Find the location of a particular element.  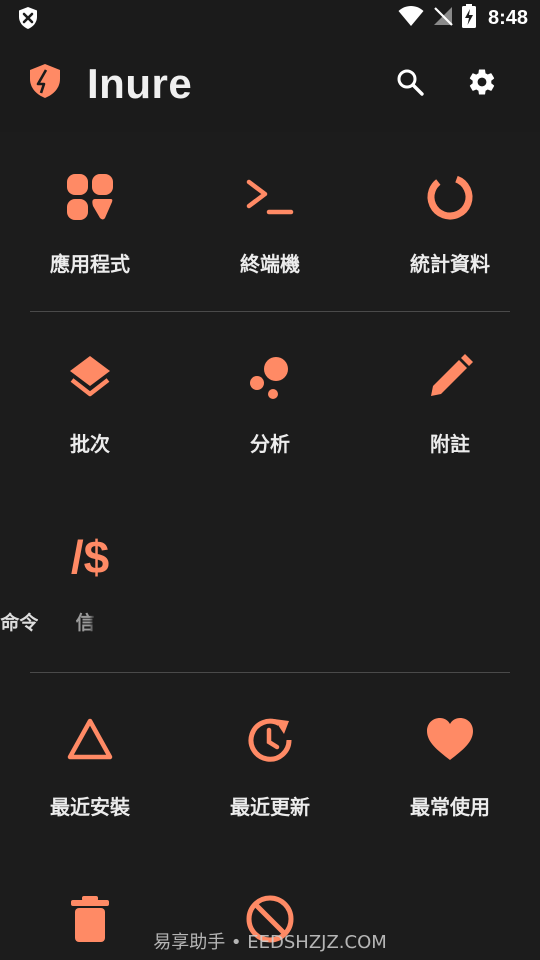

terminal-icon is located at coordinates (270, 197).